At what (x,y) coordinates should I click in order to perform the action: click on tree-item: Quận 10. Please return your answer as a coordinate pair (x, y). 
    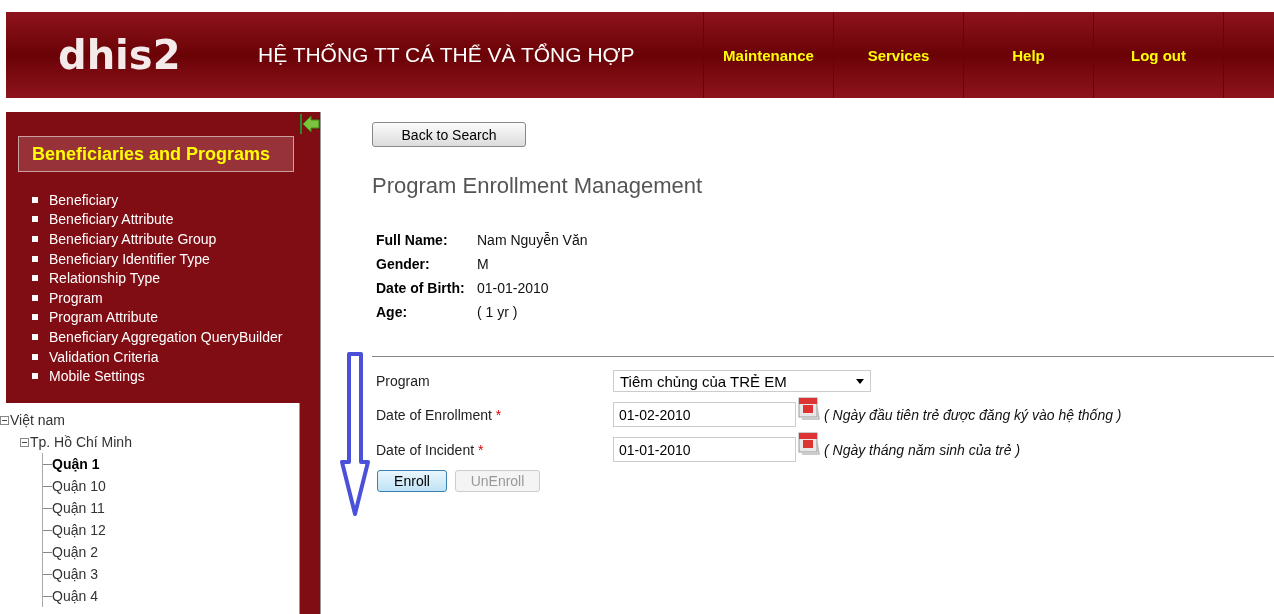
    Looking at the image, I should click on (79, 486).